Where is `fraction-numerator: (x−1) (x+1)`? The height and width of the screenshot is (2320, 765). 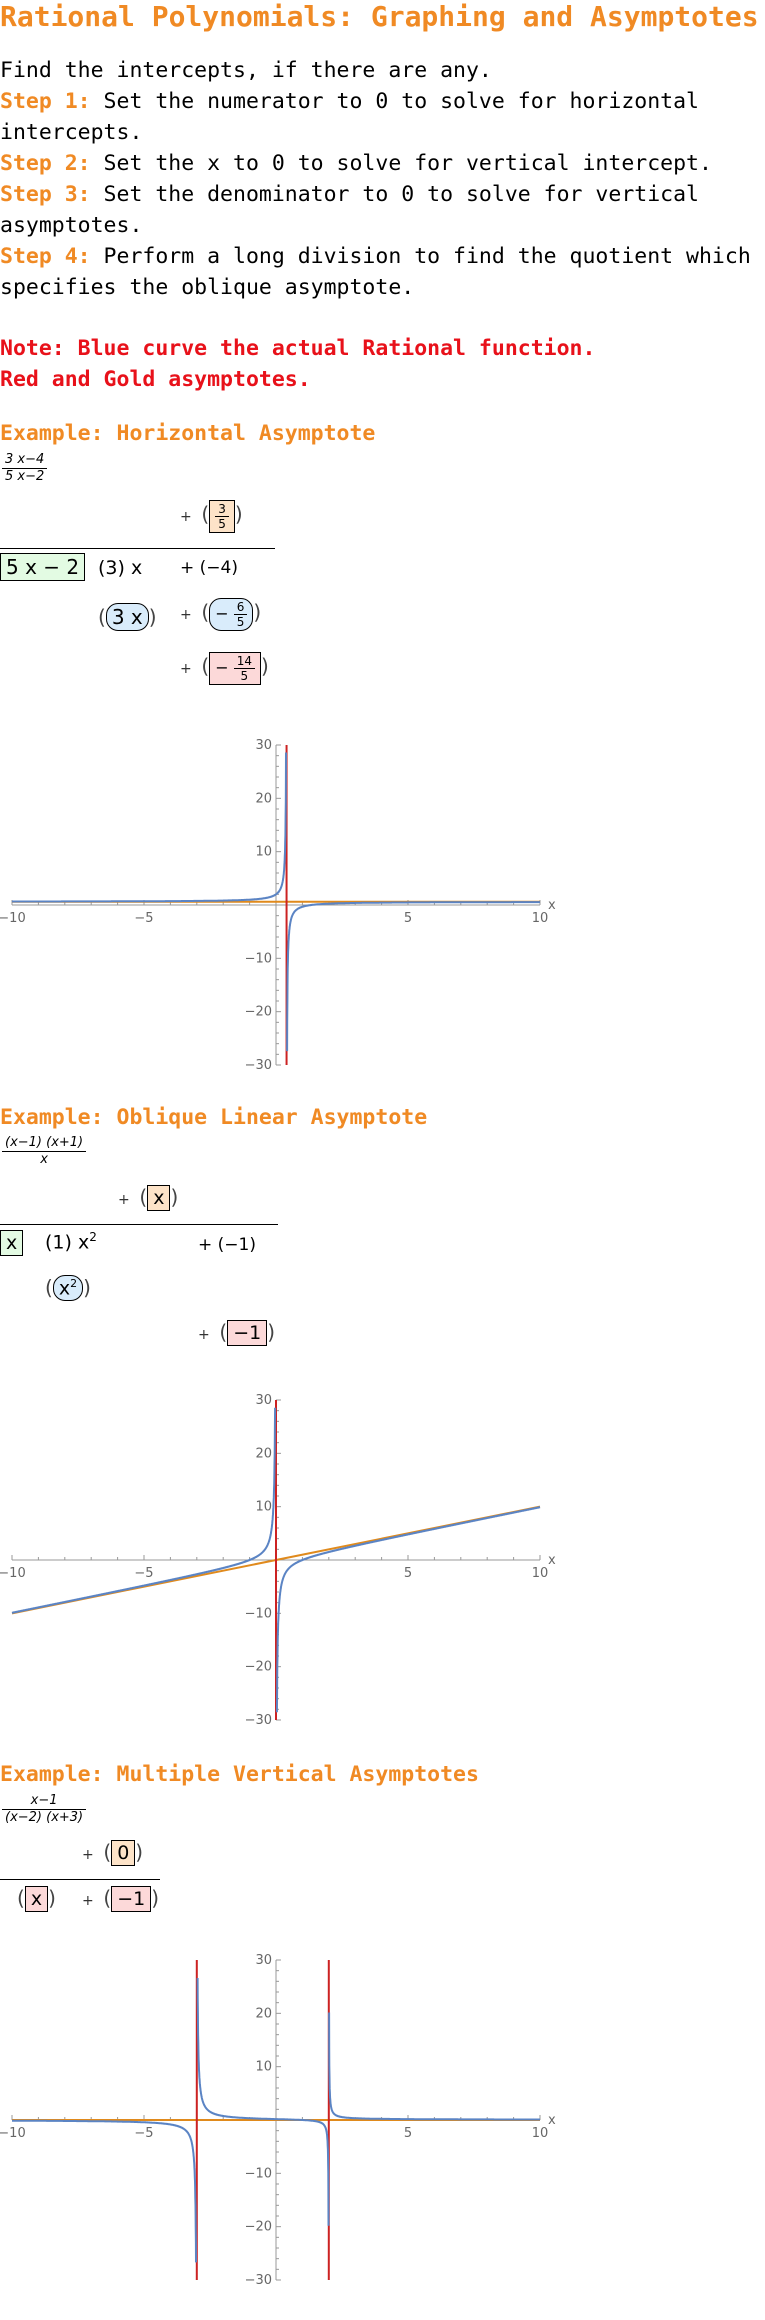
fraction-numerator: (x−1) (x+1) is located at coordinates (44, 1143).